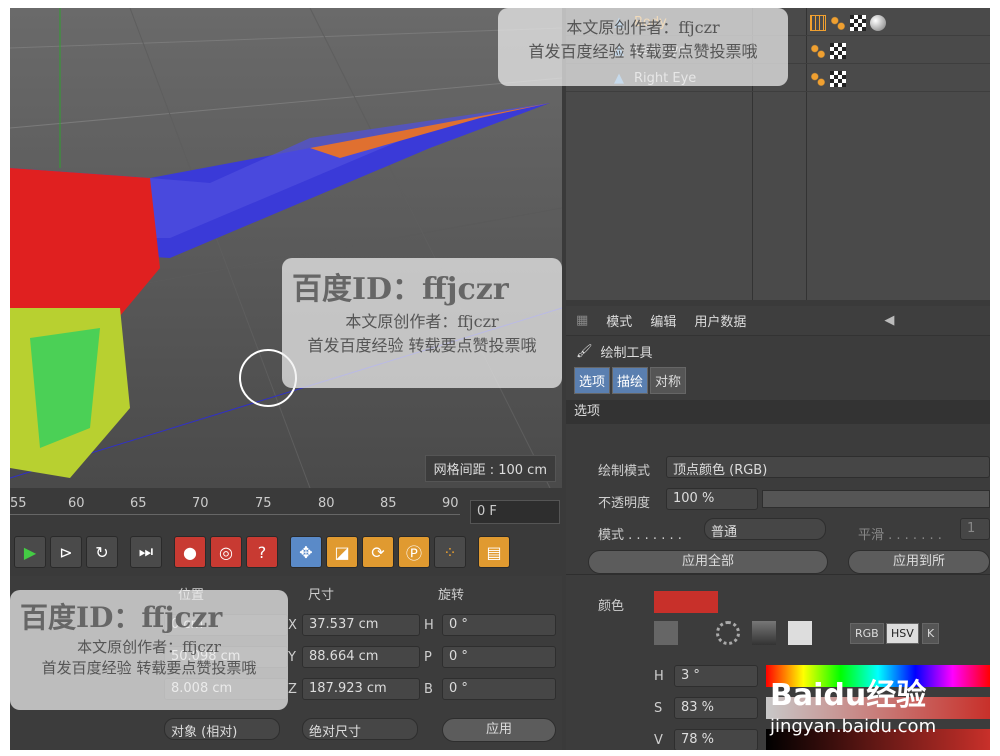  Describe the element at coordinates (668, 380) in the screenshot. I see `tab-symmetry: 对称` at that location.